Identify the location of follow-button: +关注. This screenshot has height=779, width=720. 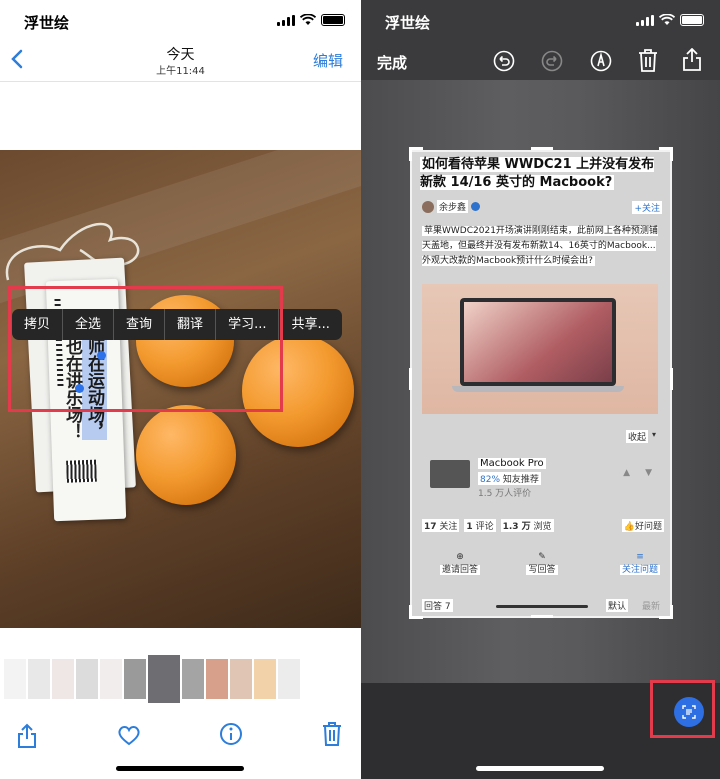
(647, 207).